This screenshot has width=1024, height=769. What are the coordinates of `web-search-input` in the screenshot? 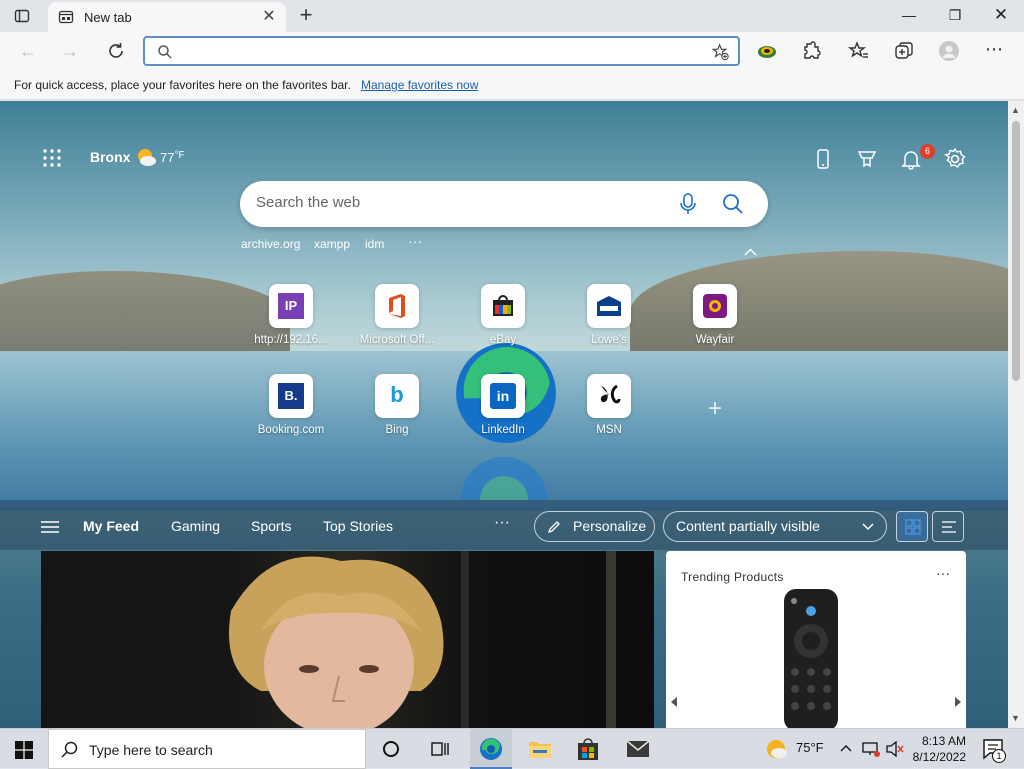 It's located at (456, 202).